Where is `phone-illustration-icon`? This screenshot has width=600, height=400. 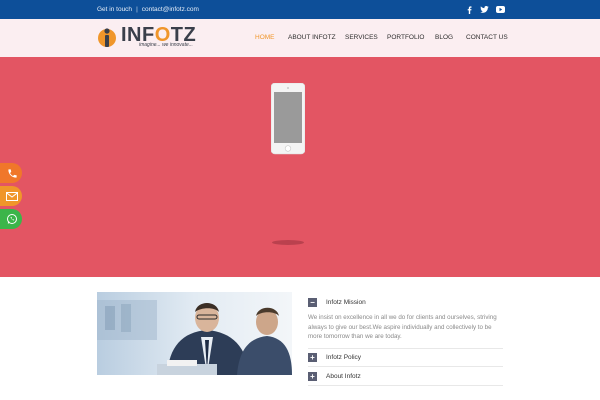
phone-illustration-icon is located at coordinates (288, 119).